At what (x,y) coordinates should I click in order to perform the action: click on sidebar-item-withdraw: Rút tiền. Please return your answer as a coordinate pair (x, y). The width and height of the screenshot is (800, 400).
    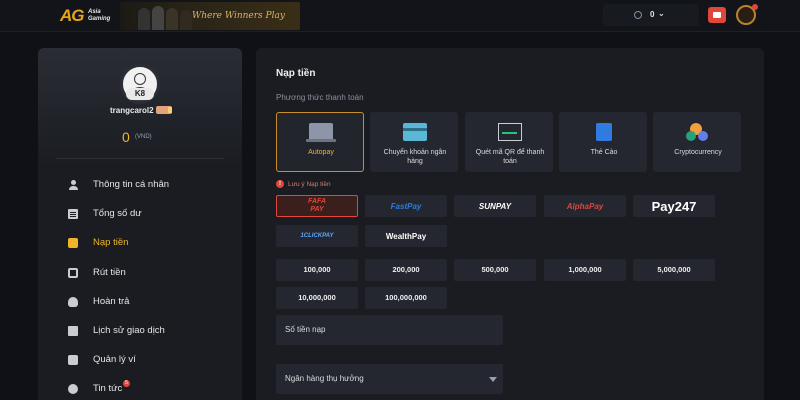
    Looking at the image, I should click on (151, 274).